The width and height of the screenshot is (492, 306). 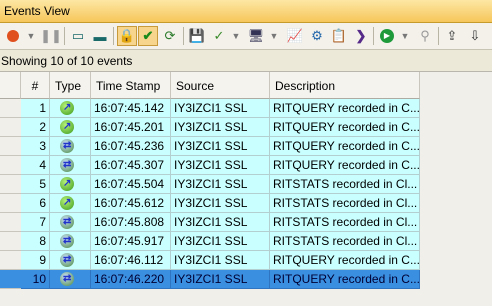 I want to click on event-count-status: Showing 10 of 10 events, so click(x=67, y=61).